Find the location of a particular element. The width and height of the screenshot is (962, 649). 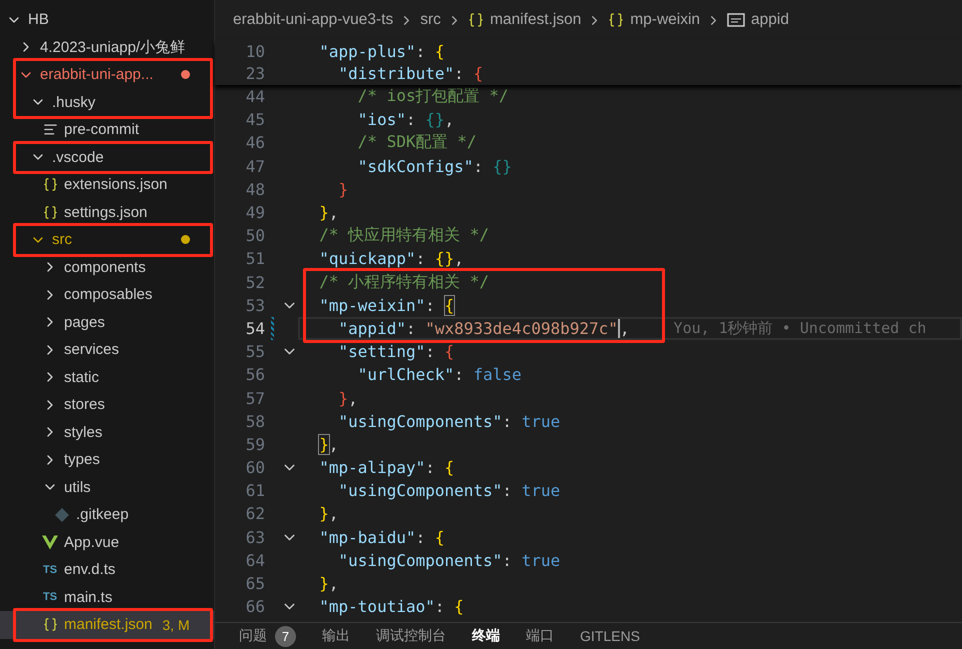

code-line: "distribute": { is located at coordinates (411, 74).